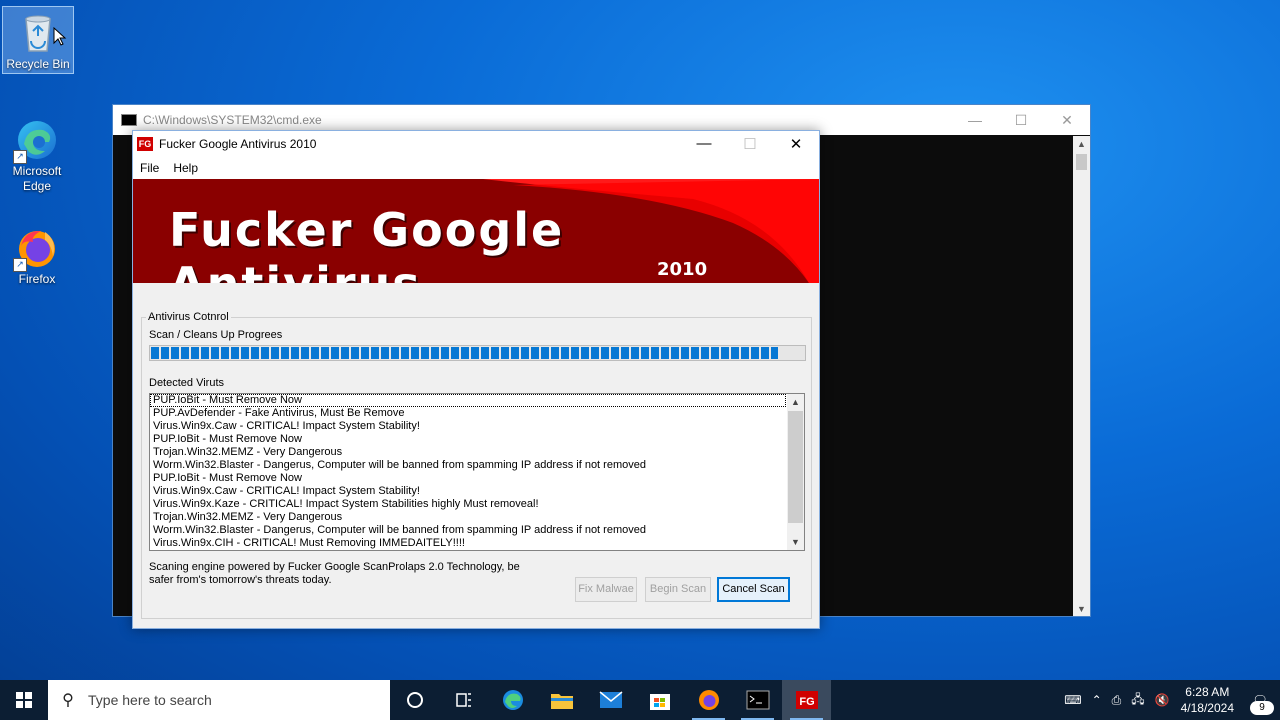  Describe the element at coordinates (150, 700) in the screenshot. I see `search-placeholder: Type here to search` at that location.